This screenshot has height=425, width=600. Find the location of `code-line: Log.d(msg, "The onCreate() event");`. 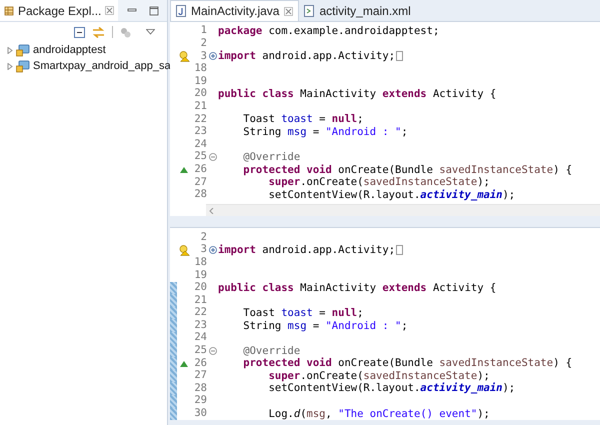

code-line: Log.d(msg, "The onCreate() event"); is located at coordinates (379, 414).